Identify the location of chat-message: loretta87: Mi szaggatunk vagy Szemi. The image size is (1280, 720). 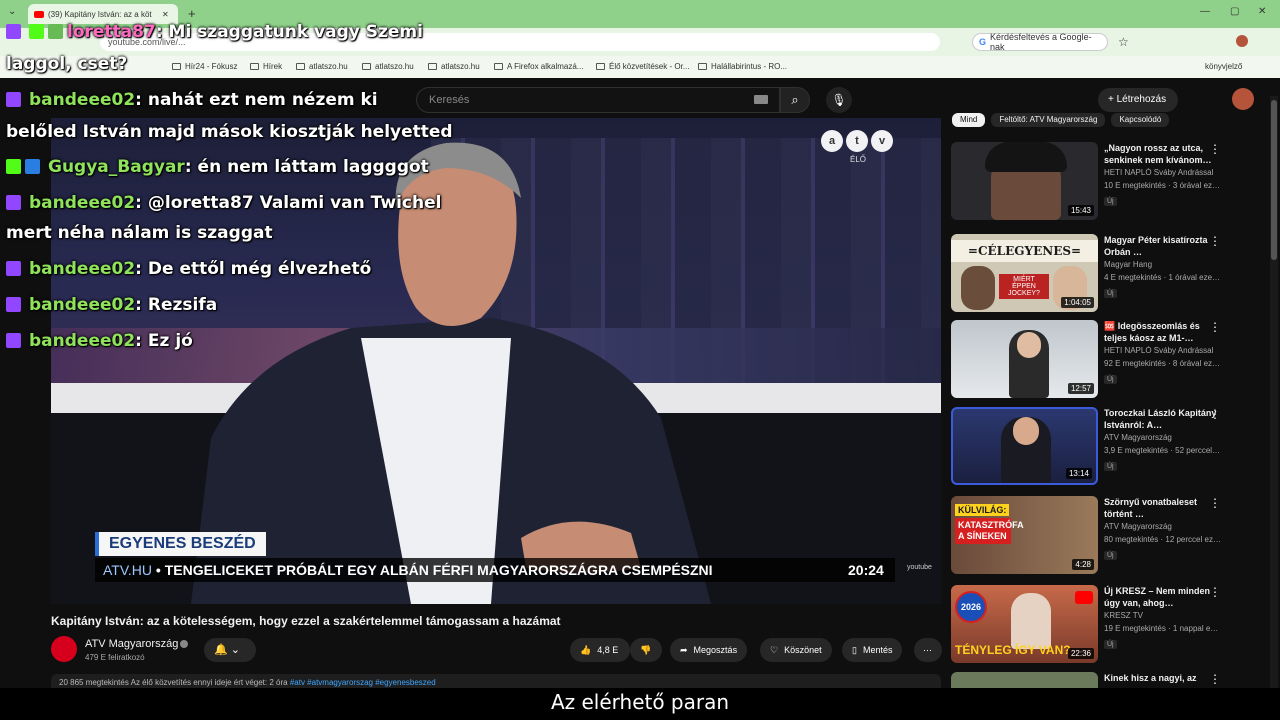
(214, 32).